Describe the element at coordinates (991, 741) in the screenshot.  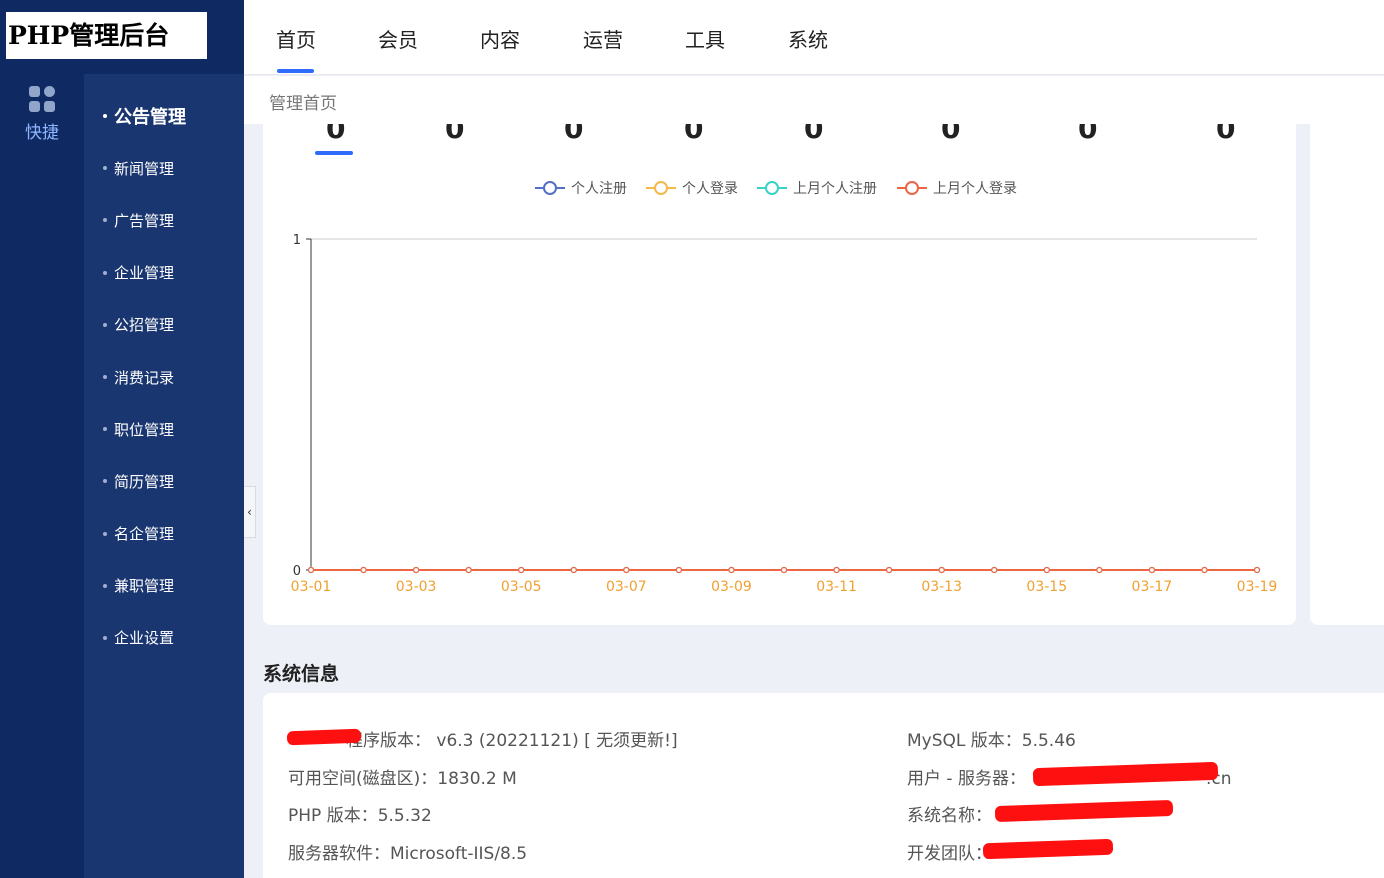
I see `info-mysql-version: MySQL 版本：5.5.46` at that location.